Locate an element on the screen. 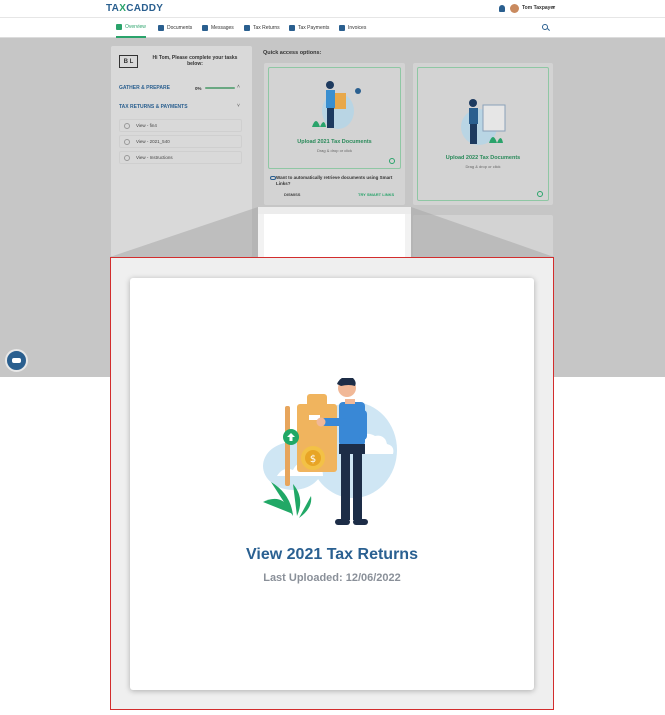  card-title: View 2021 Tax Returns is located at coordinates (332, 554).